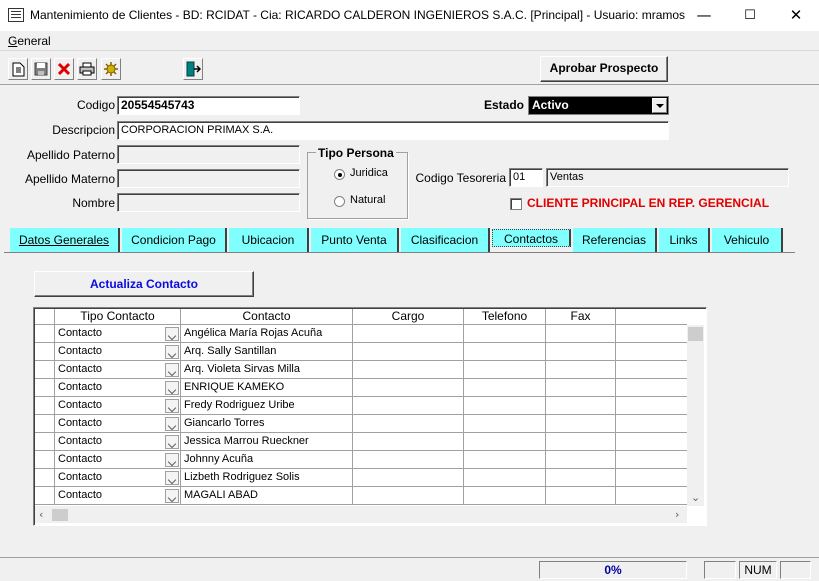  I want to click on contacto-cell: Johnny Acuña, so click(267, 460).